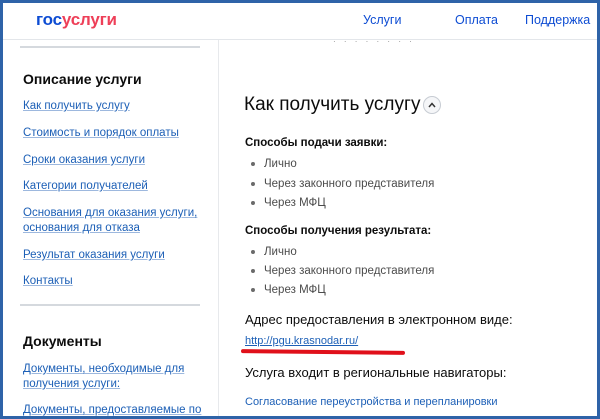 The width and height of the screenshot is (600, 419). Describe the element at coordinates (110, 47) in the screenshot. I see `sidebar-top-divider` at that location.